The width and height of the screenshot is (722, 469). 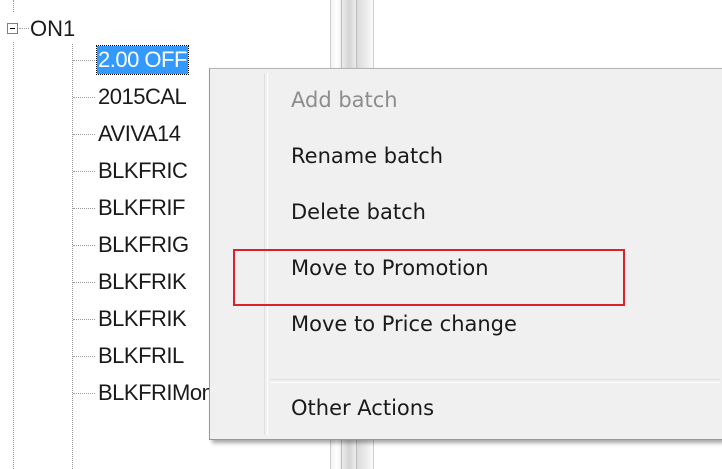 I want to click on menu-item-label: Add batch, so click(x=344, y=100).